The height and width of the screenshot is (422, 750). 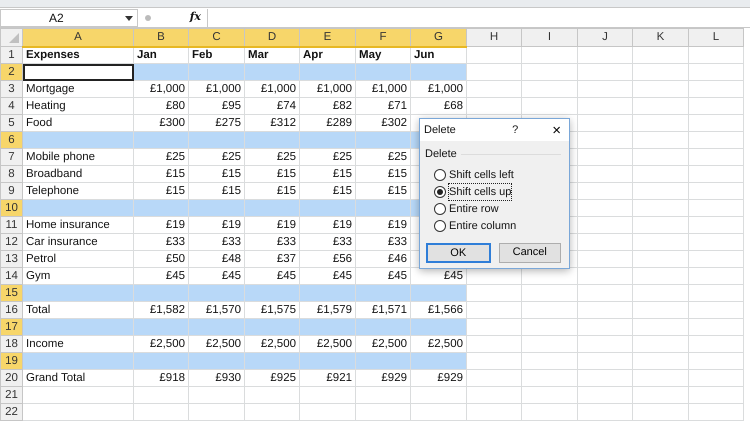 What do you see at coordinates (129, 18) in the screenshot?
I see `dropdown-icon` at bounding box center [129, 18].